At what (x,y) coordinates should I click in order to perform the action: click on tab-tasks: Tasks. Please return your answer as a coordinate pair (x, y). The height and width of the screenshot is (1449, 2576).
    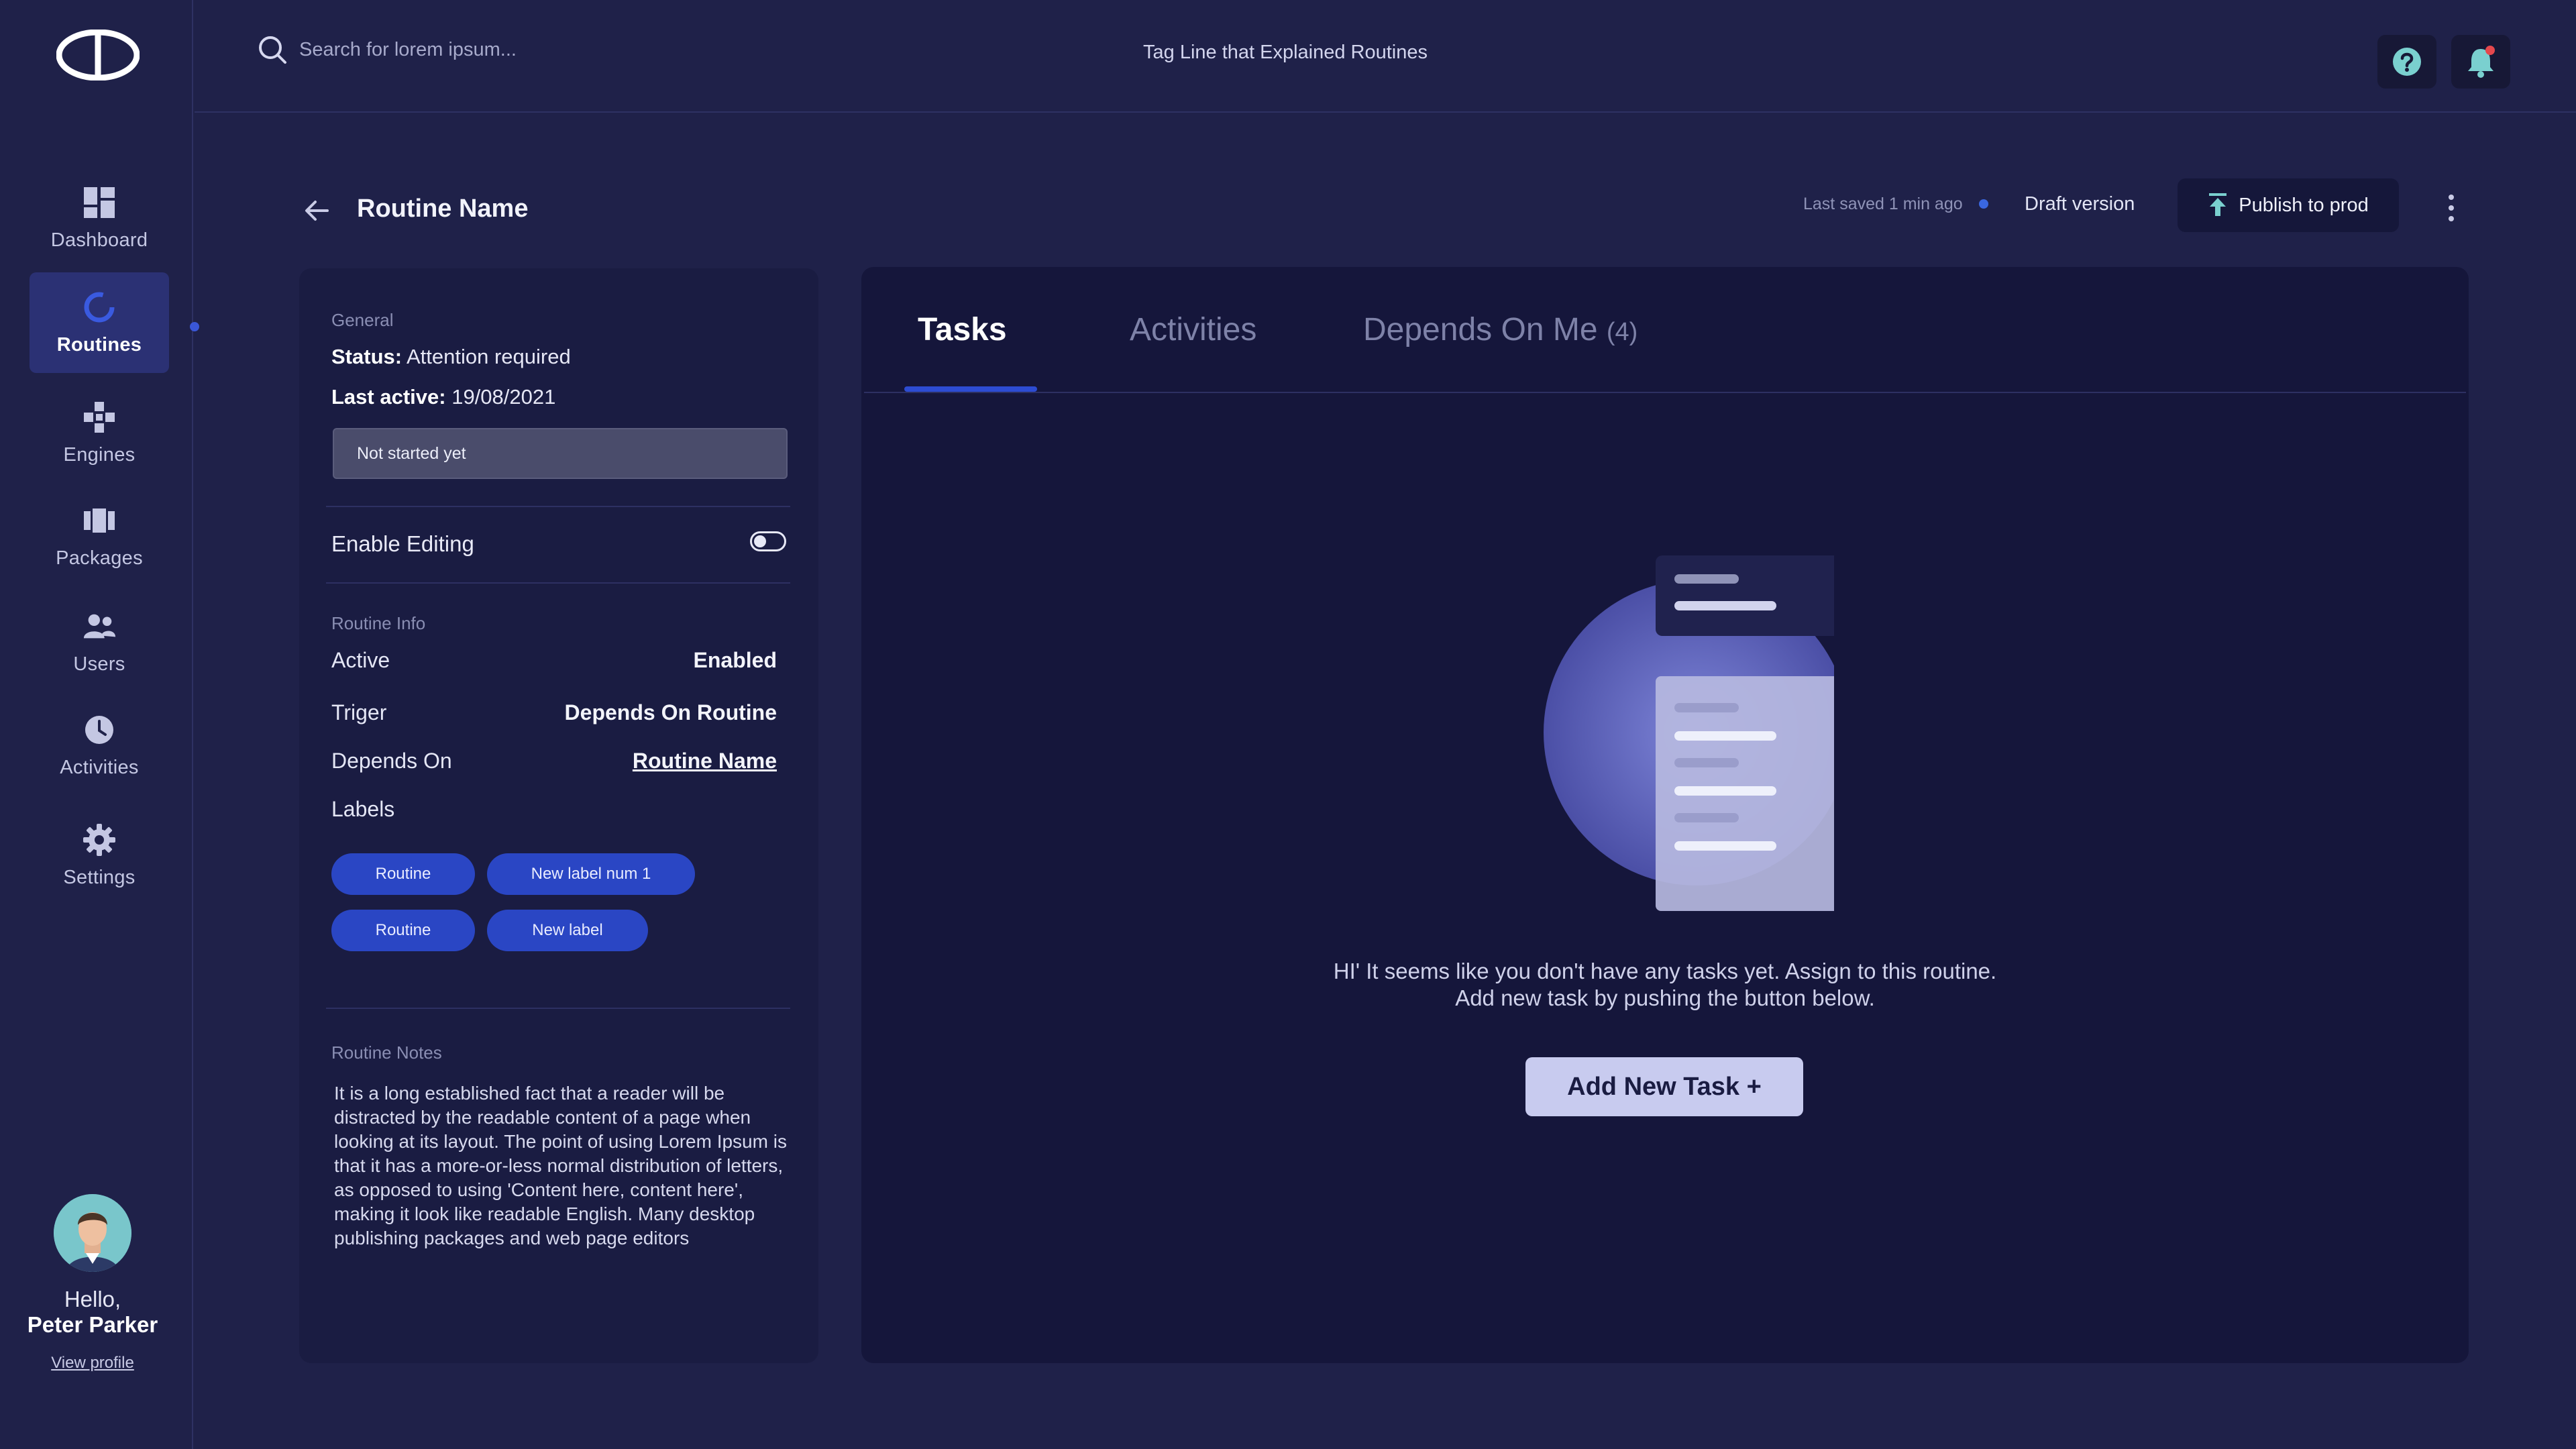
    Looking at the image, I should click on (962, 329).